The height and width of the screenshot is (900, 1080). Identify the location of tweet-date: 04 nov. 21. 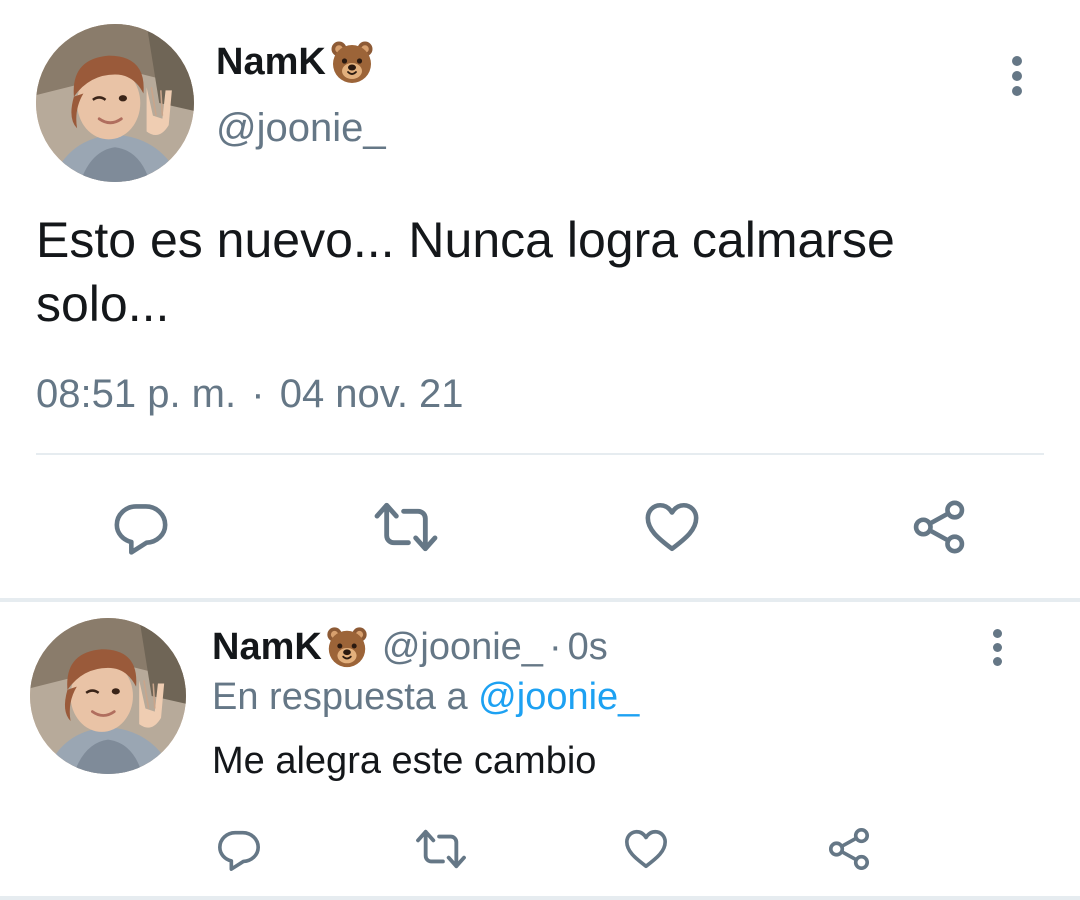
(371, 394).